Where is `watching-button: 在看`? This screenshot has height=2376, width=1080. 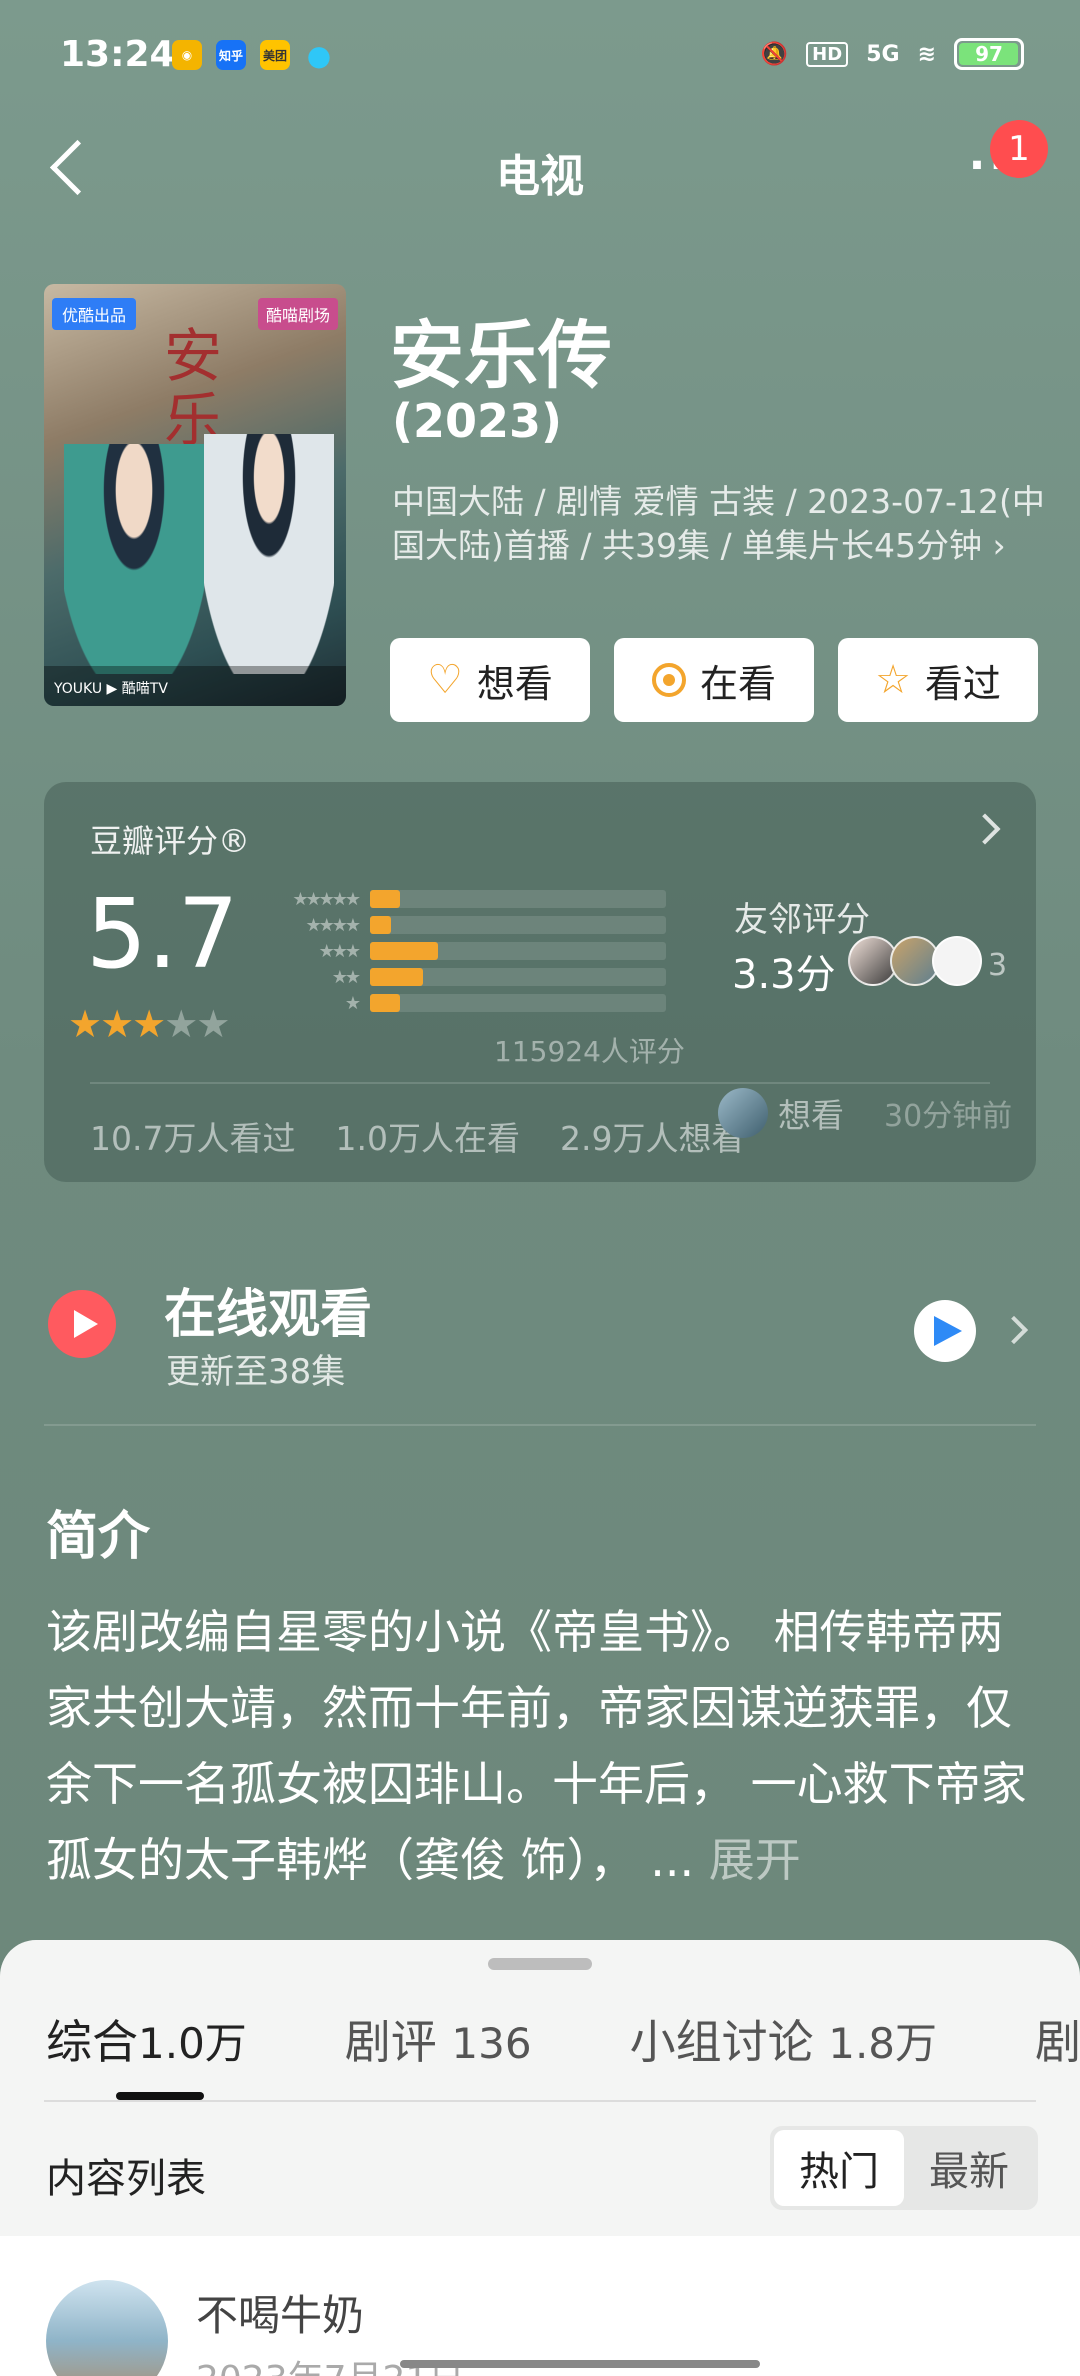
watching-button: 在看 is located at coordinates (714, 680).